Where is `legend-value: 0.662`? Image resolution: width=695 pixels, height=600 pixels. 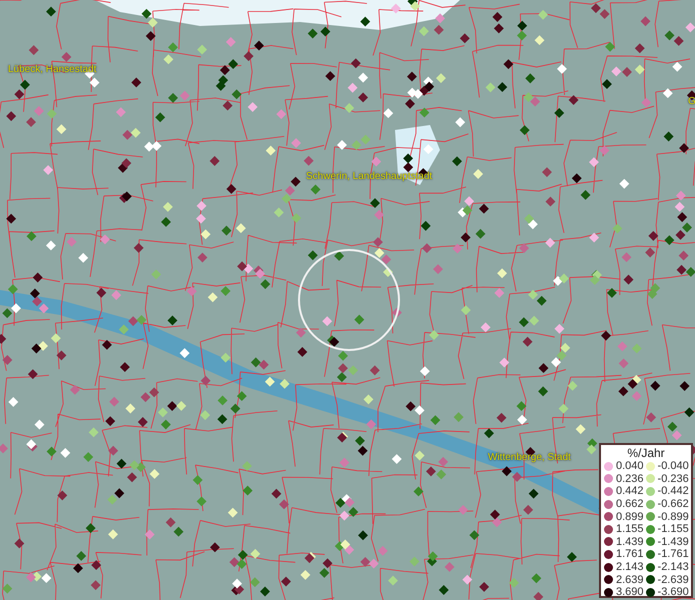
legend-value: 0.662 is located at coordinates (630, 504).